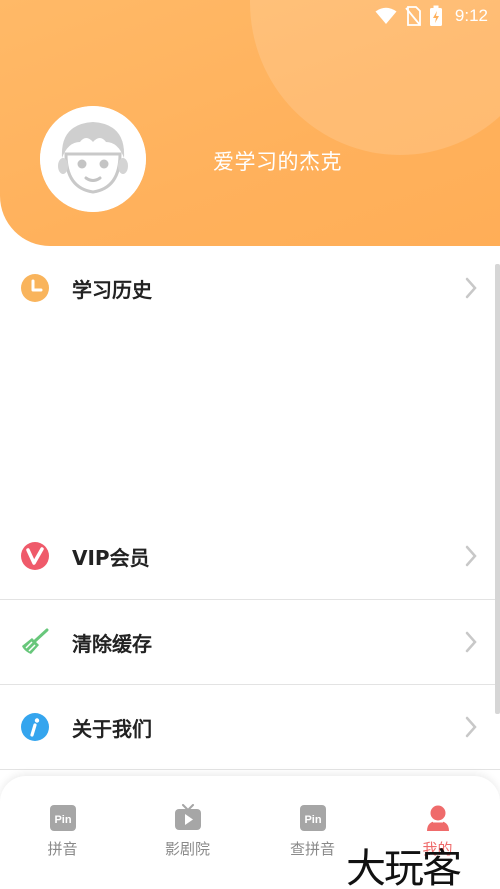 This screenshot has height=889, width=500. Describe the element at coordinates (111, 557) in the screenshot. I see `menu-item-label: VIP会员` at that location.